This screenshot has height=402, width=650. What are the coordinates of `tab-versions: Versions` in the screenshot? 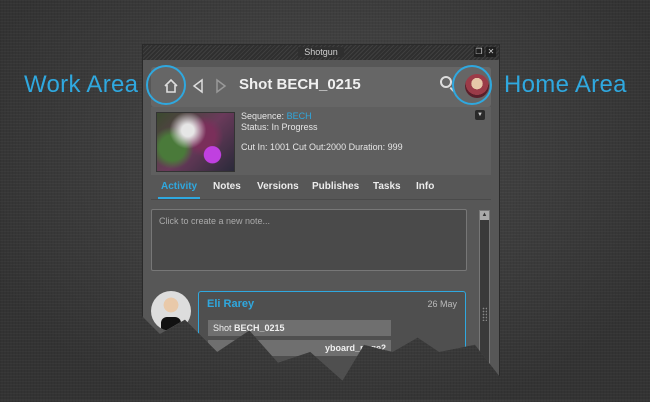 It's located at (278, 186).